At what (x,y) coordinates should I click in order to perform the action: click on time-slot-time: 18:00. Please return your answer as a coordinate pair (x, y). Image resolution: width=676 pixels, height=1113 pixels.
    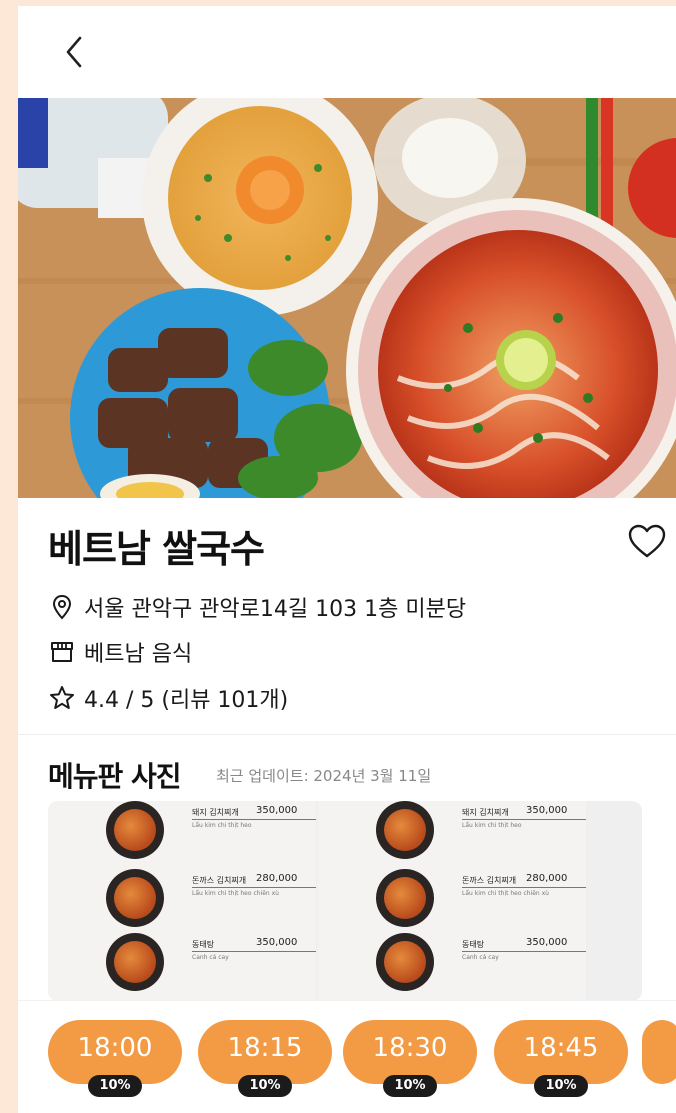
    Looking at the image, I should click on (115, 1048).